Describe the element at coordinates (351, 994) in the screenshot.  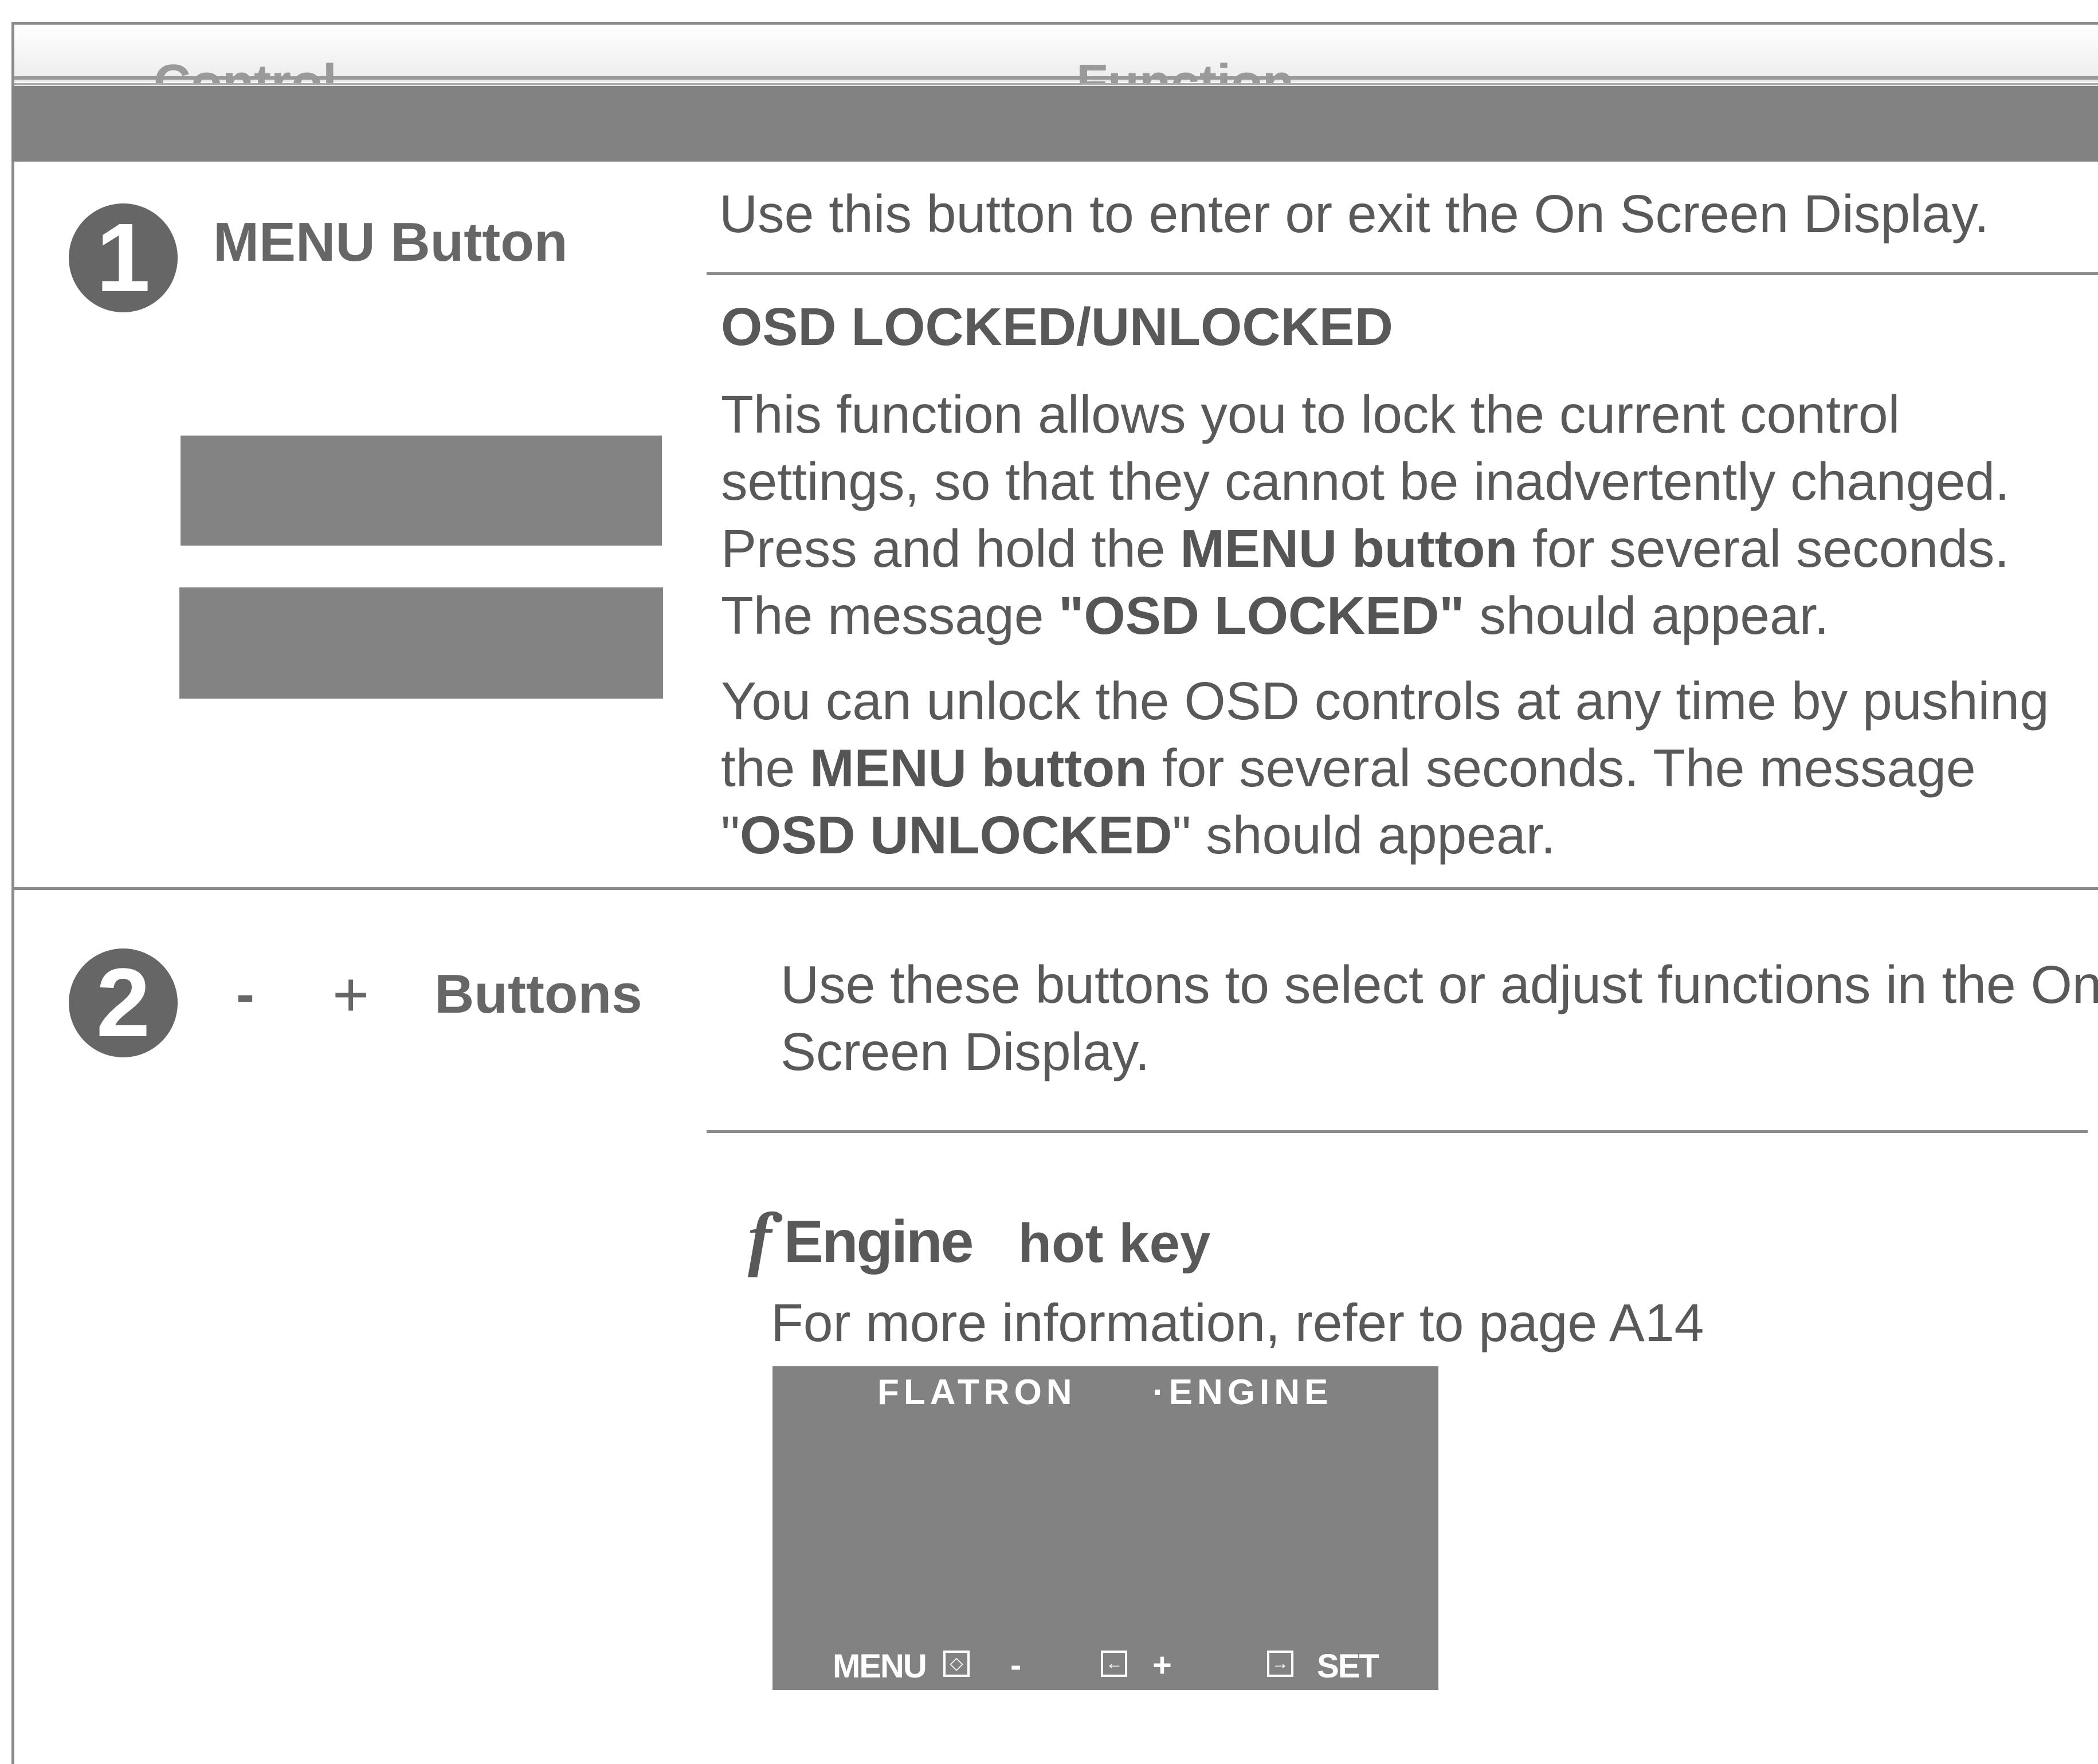
I see `plus-symbol: +` at that location.